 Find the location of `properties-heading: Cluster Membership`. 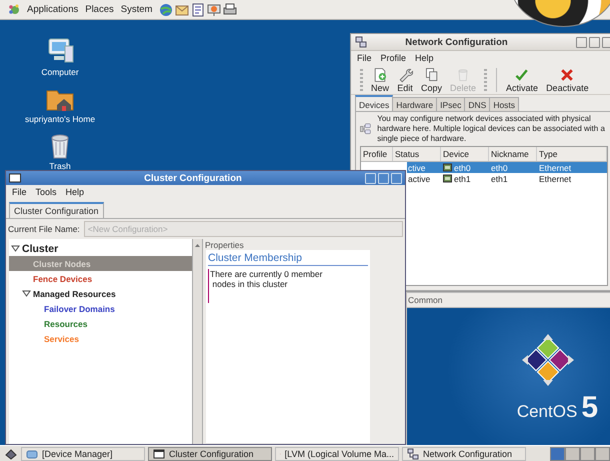

properties-heading: Cluster Membership is located at coordinates (288, 259).